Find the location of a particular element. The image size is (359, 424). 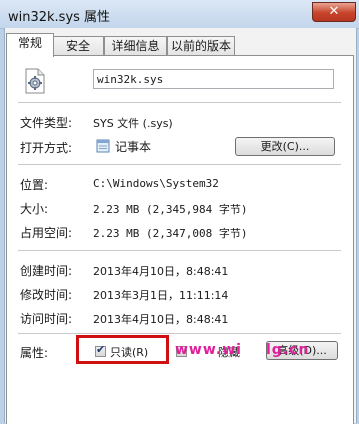

tab-previous-versions: 以前的版本 is located at coordinates (201, 46).